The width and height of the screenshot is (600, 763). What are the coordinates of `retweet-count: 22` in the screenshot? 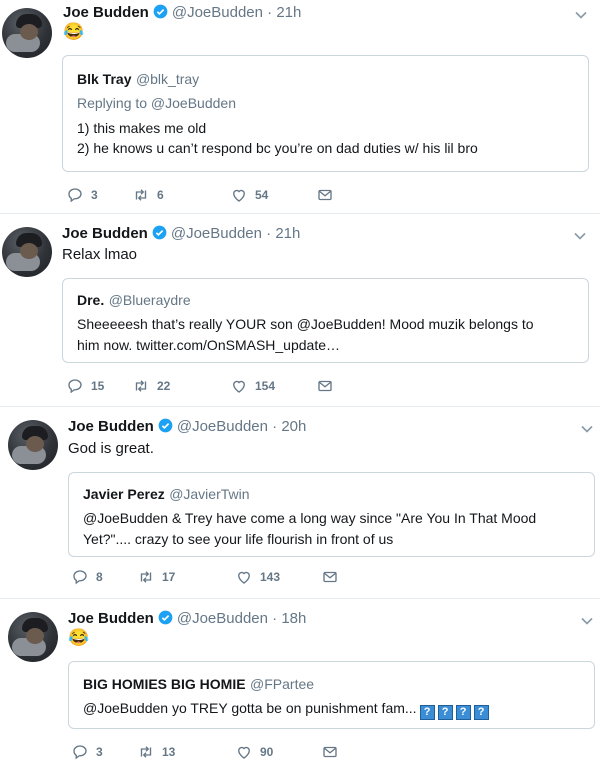 It's located at (164, 386).